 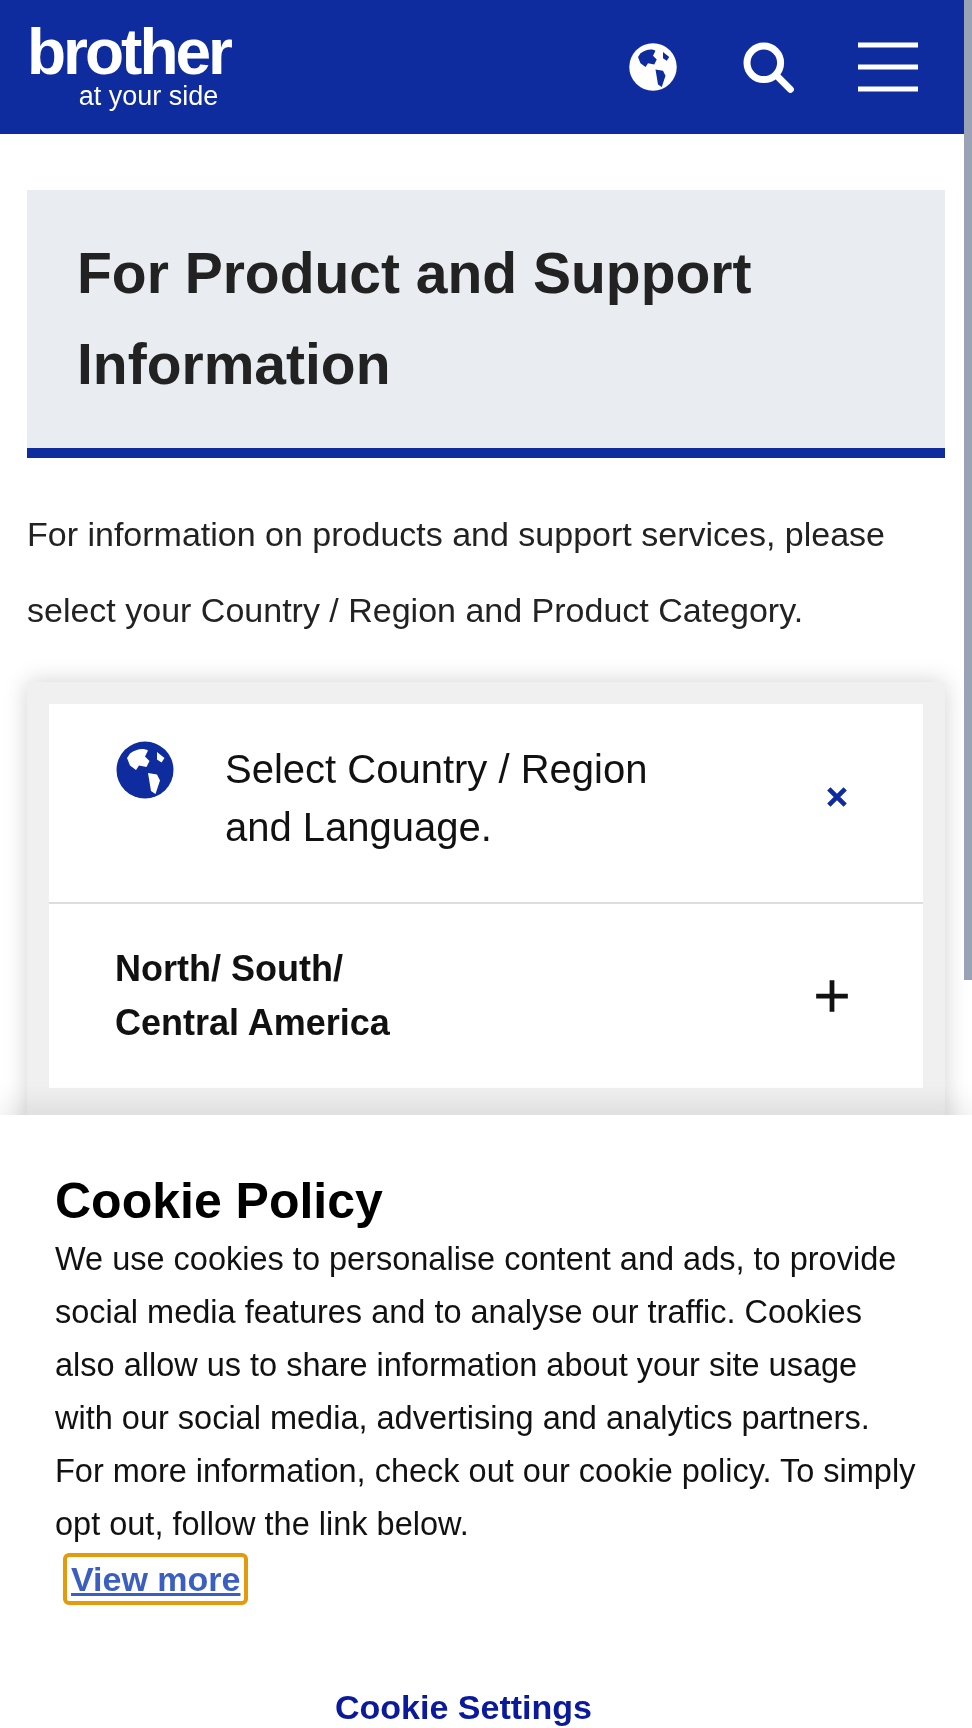 I want to click on scrollbar, so click(x=968, y=490).